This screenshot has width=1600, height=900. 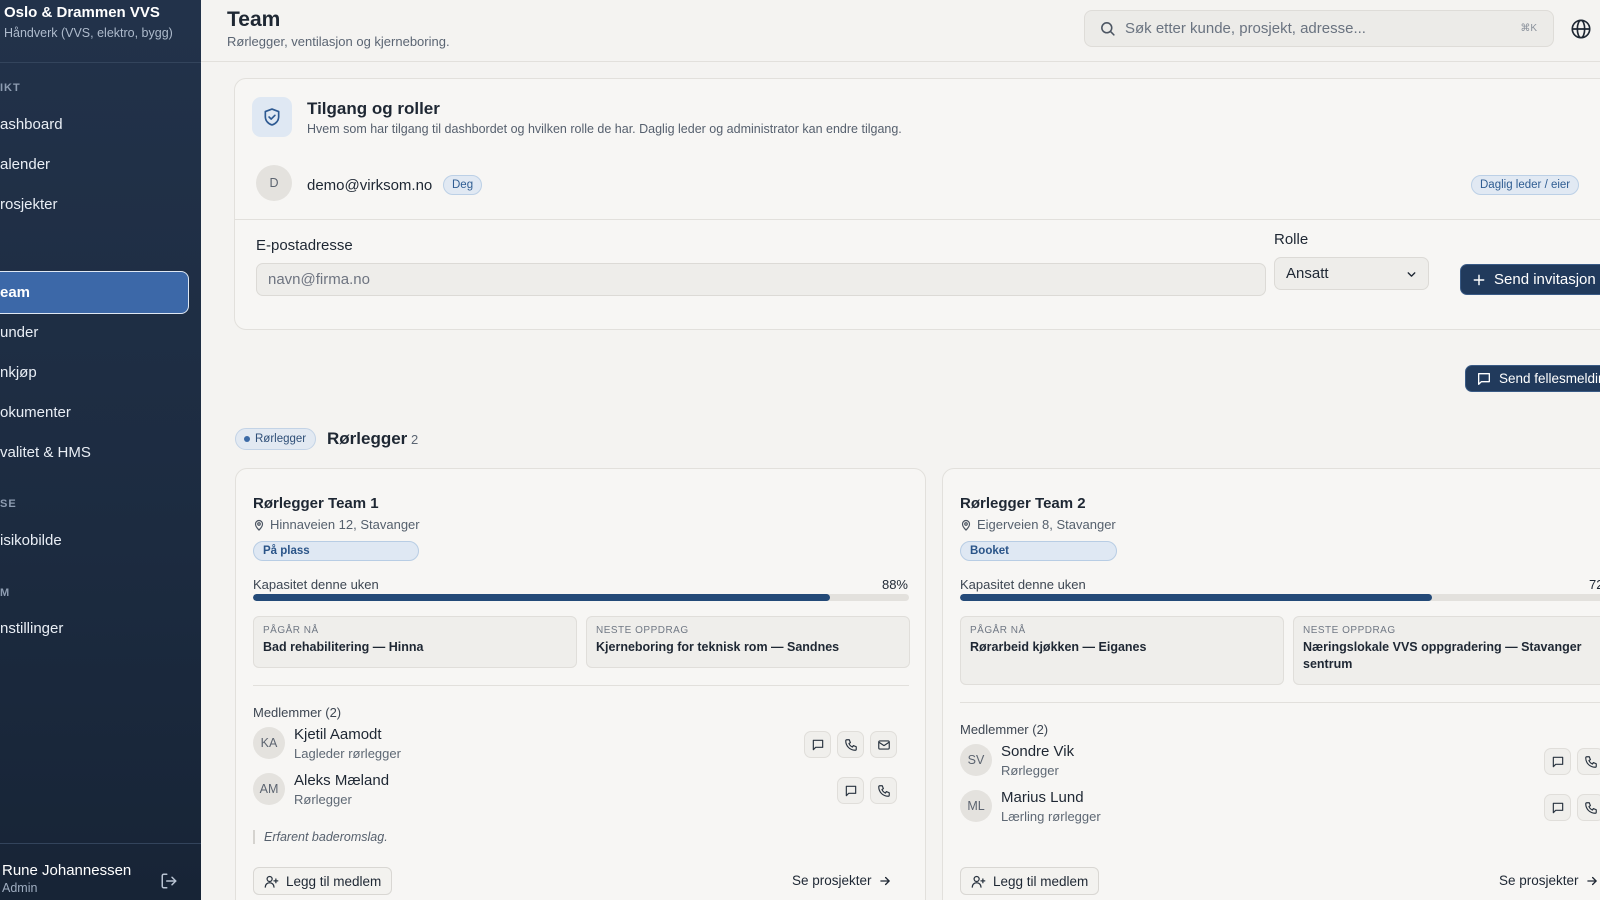 I want to click on sidebar-item-team: eam, so click(x=94, y=292).